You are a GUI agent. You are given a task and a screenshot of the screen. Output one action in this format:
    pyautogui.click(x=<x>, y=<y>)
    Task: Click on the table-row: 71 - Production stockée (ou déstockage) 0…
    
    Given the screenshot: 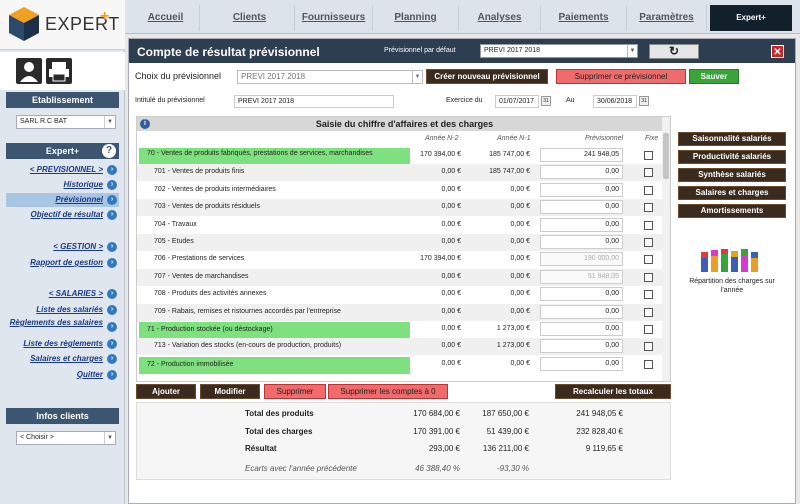 What is the action you would take?
    pyautogui.click(x=403, y=330)
    